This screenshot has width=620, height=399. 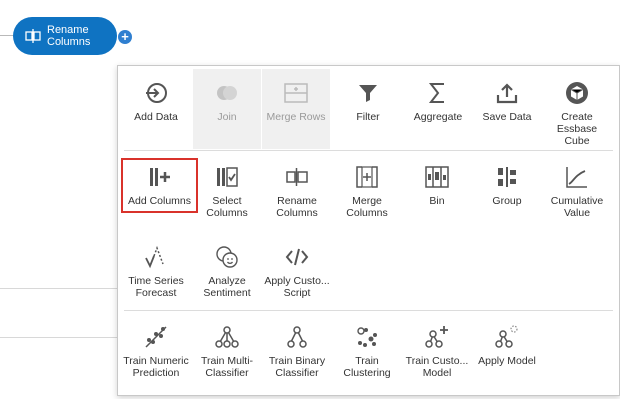 I want to click on rename-columns-node: Rename Columns, so click(x=65, y=36).